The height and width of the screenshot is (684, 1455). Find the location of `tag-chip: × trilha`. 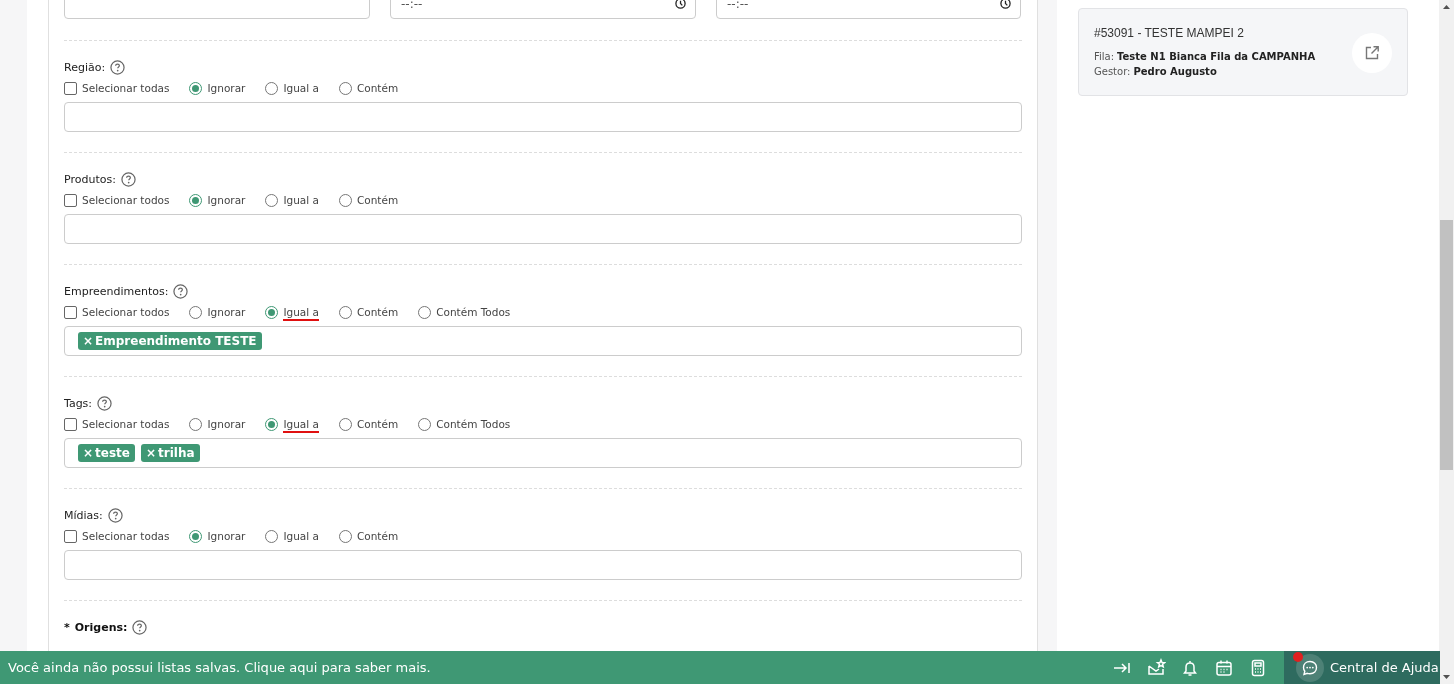

tag-chip: × trilha is located at coordinates (170, 453).